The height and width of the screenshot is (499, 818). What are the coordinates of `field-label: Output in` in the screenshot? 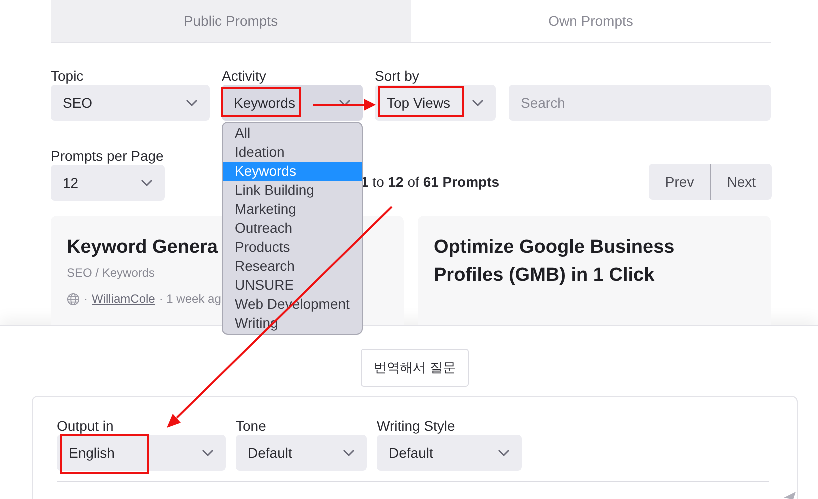 It's located at (85, 426).